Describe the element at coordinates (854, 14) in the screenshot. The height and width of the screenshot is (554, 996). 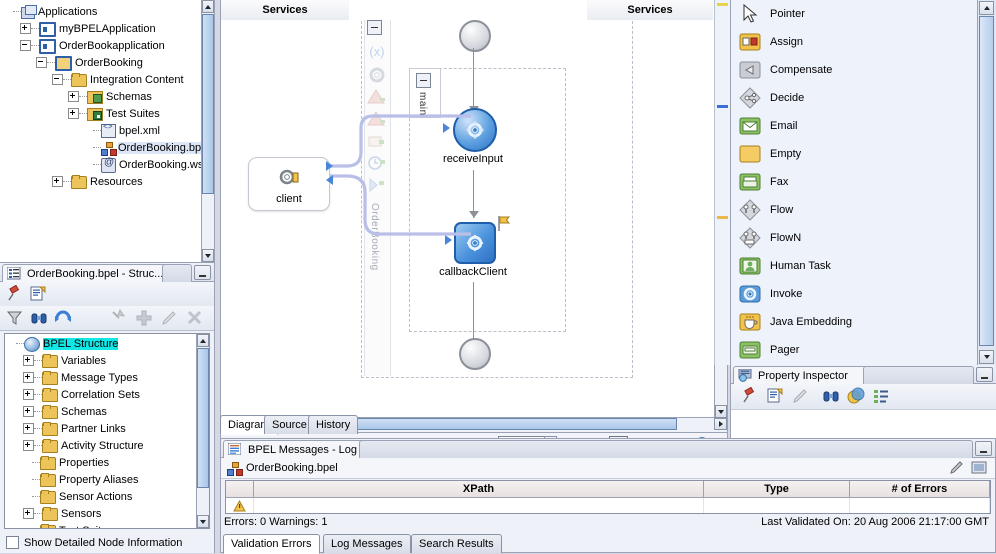
I see `palette-item-pointer: Pointer` at that location.